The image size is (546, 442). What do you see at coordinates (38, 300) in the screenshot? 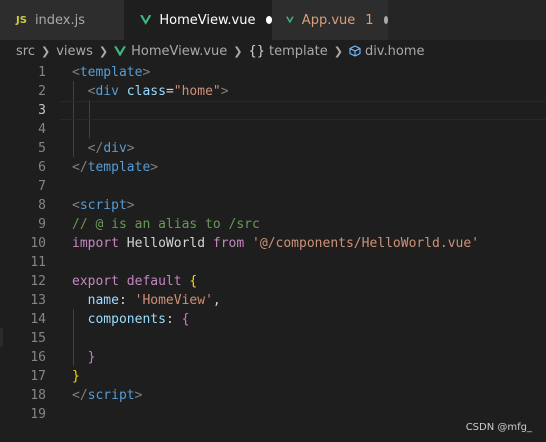
I see `line-number: 13` at bounding box center [38, 300].